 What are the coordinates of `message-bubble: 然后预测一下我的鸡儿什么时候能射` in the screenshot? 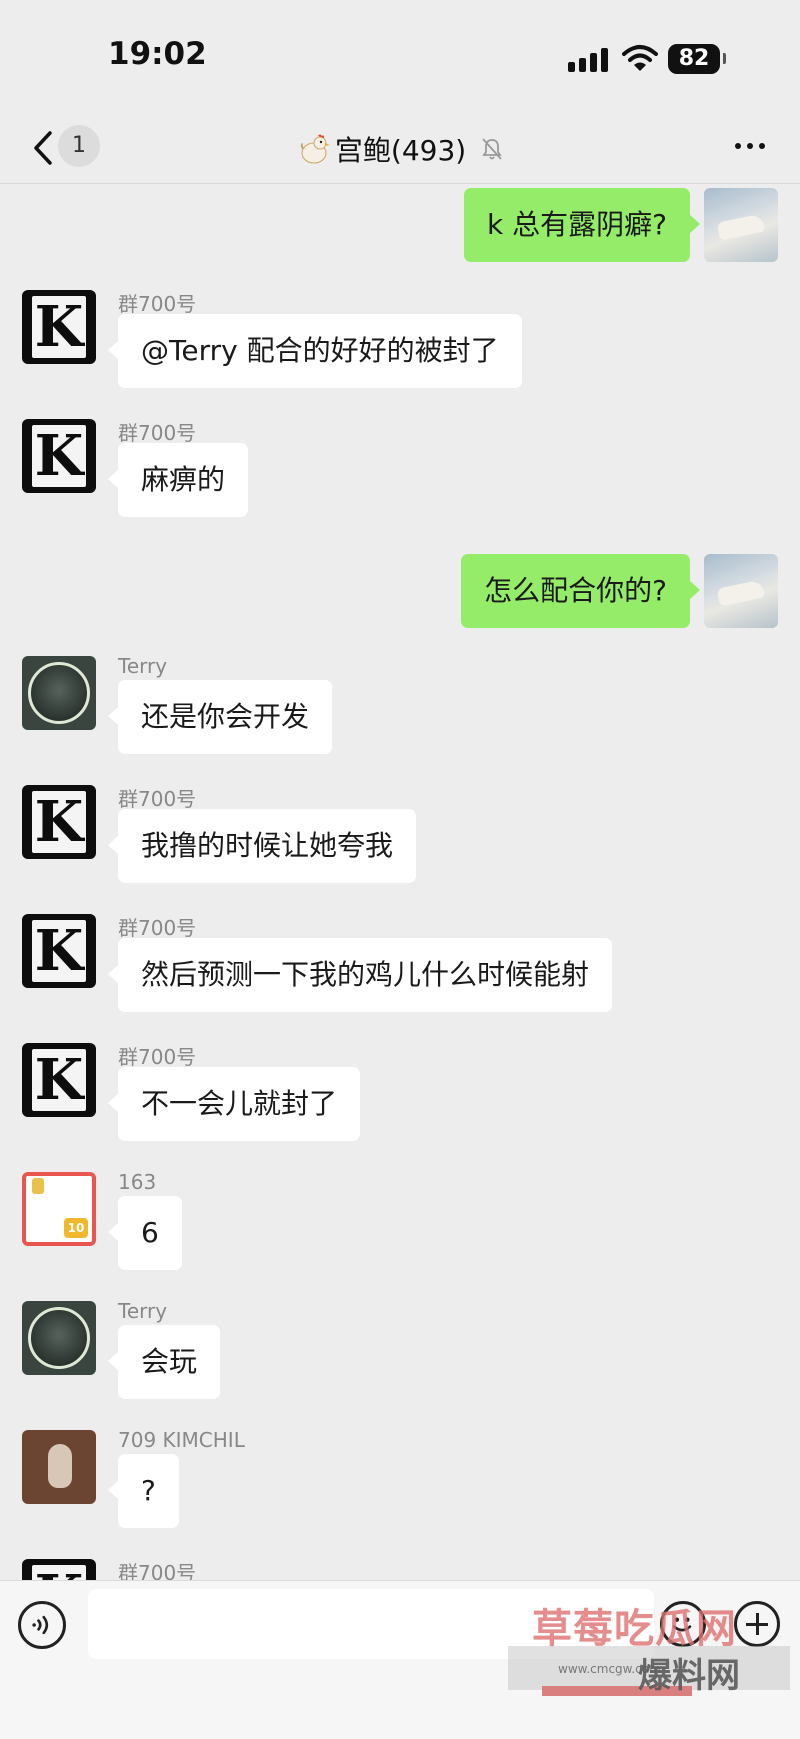 It's located at (360, 975).